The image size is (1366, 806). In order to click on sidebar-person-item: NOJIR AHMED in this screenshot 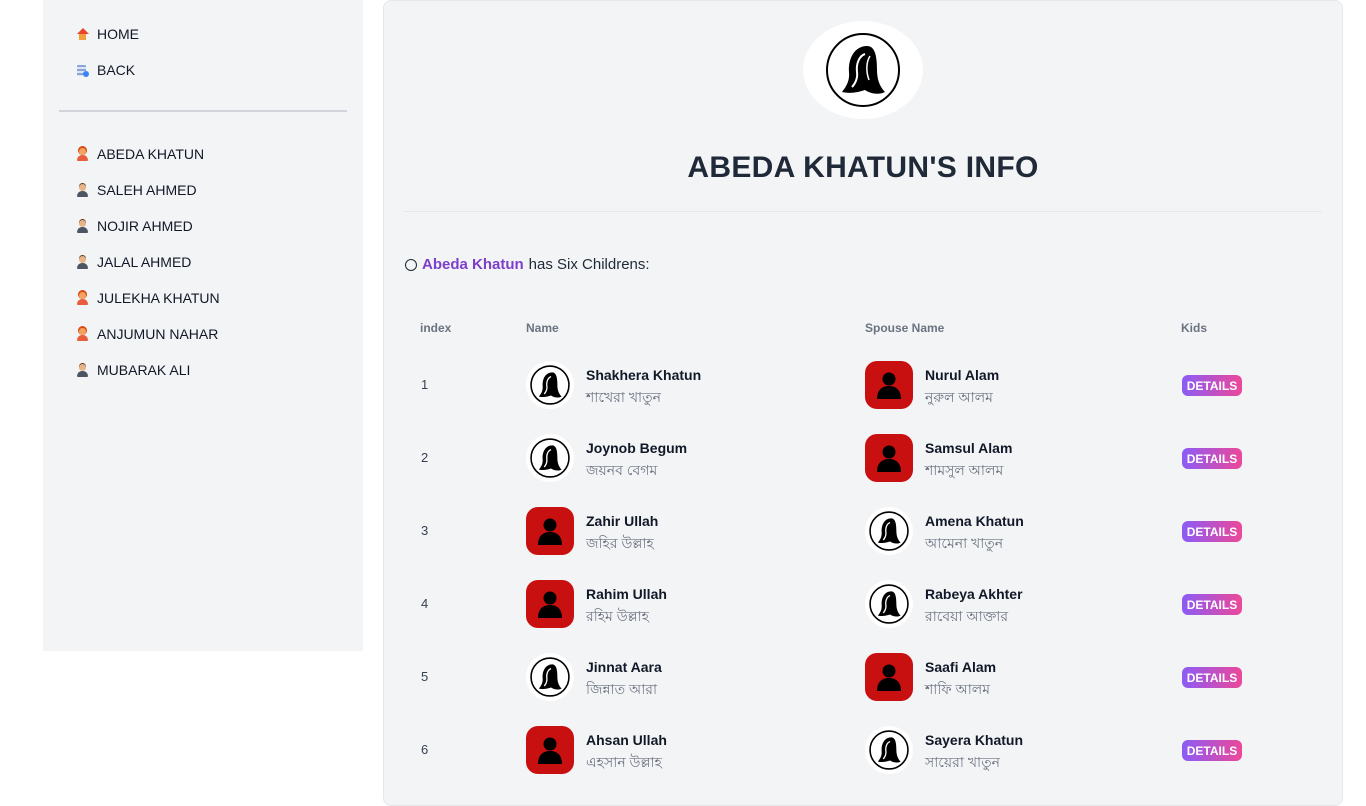, I will do `click(134, 226)`.